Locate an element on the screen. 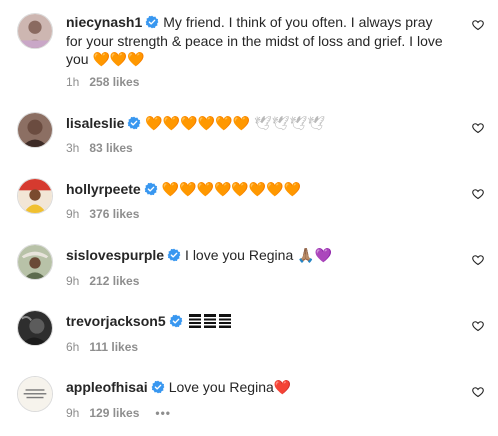 This screenshot has height=436, width=498. emoji: 🕊🕊🕊🕊 is located at coordinates (289, 123).